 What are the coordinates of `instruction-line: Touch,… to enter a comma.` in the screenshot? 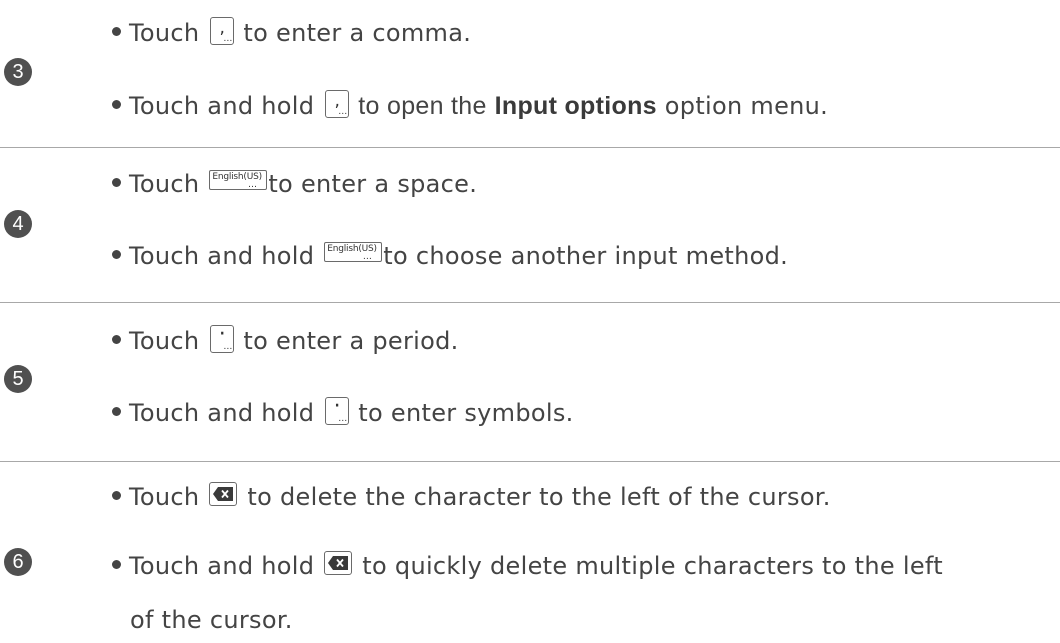 It's located at (291, 33).